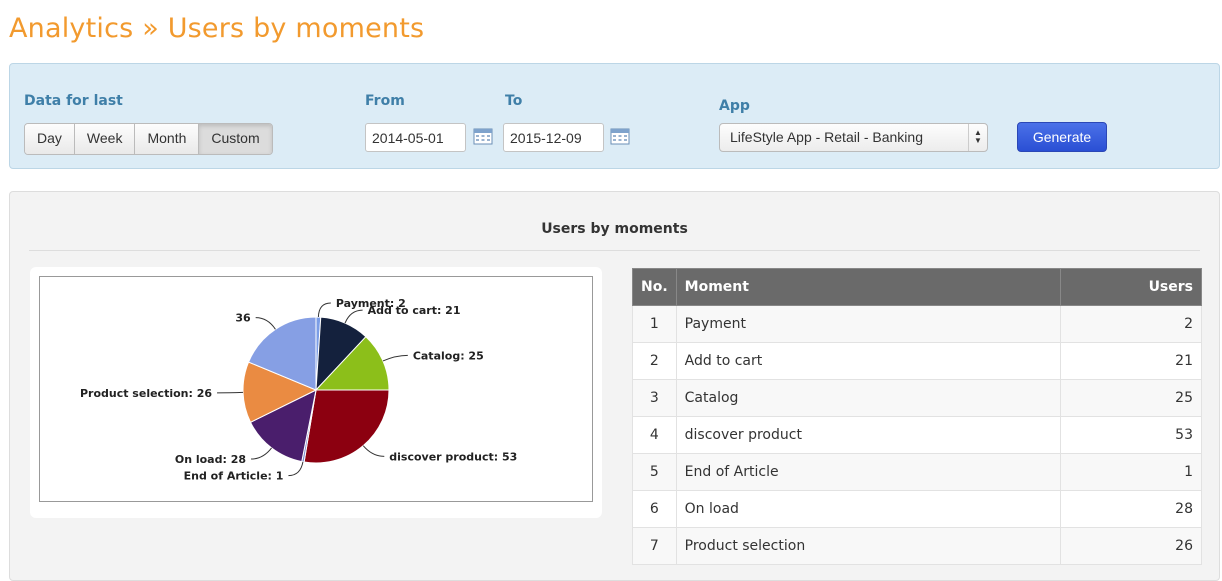 Image resolution: width=1222 pixels, height=581 pixels. I want to click on table-row: 3 Catalog 25, so click(917, 398).